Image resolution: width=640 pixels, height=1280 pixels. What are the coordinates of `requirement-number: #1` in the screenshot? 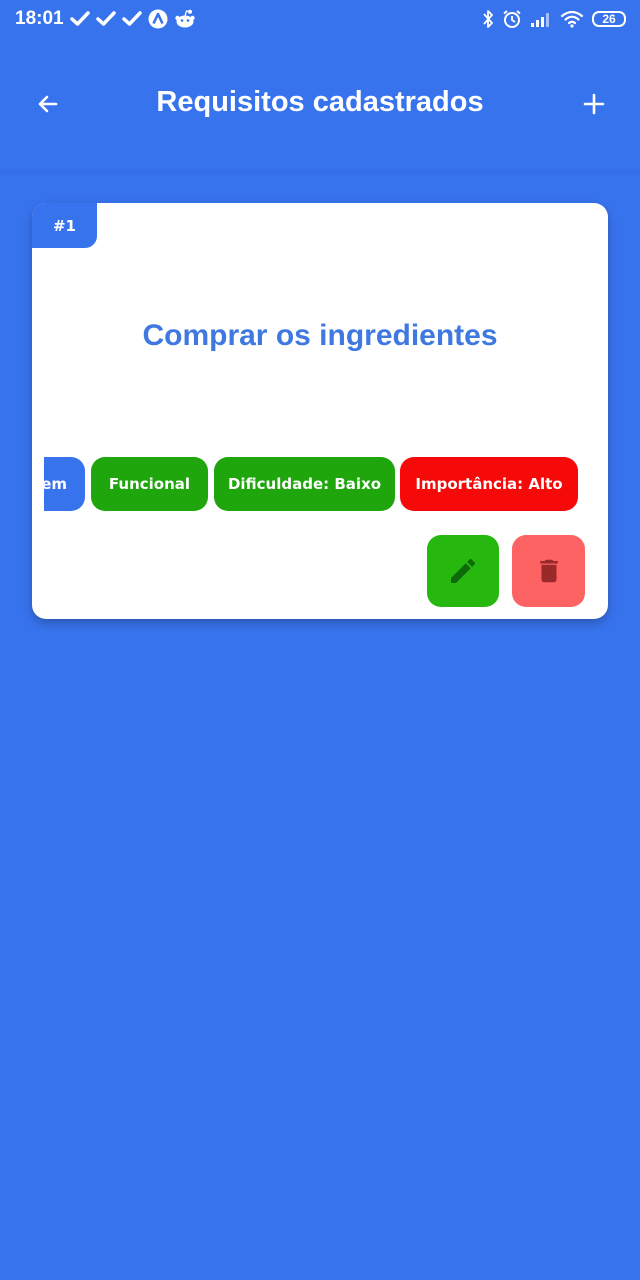 It's located at (64, 225).